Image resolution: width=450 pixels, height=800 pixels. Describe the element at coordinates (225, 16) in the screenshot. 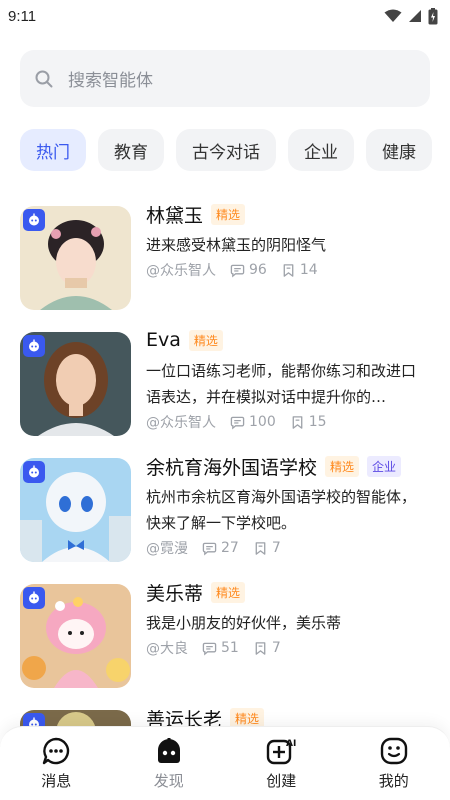

I see `status-bar: 9:11` at that location.